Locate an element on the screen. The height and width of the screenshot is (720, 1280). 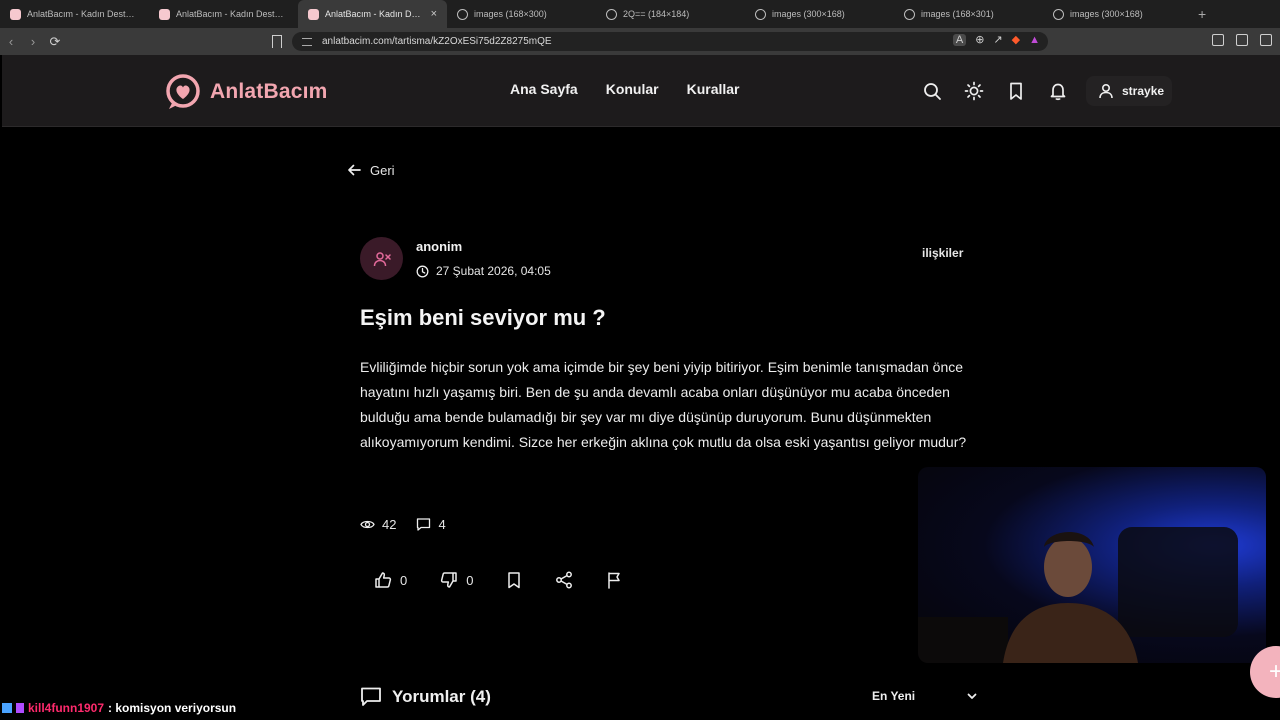
flag-icon is located at coordinates (614, 580).